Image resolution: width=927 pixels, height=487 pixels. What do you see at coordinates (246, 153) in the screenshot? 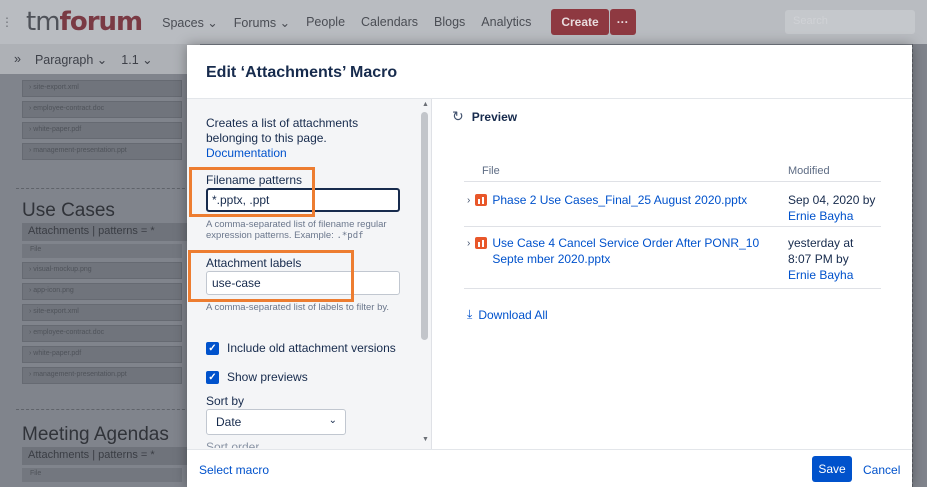
I see `documentation-link: Documentation` at bounding box center [246, 153].